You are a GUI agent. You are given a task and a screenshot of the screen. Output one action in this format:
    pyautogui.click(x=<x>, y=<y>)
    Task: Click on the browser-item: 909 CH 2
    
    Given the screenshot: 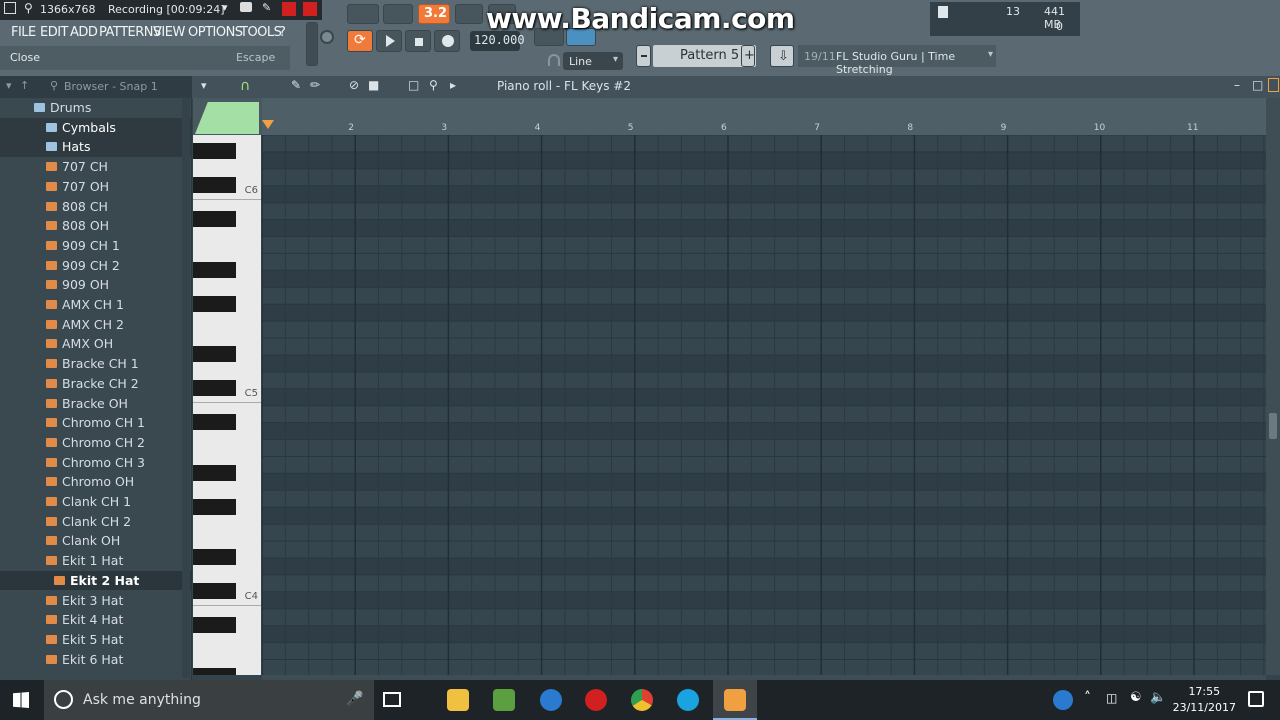 What is the action you would take?
    pyautogui.click(x=96, y=266)
    